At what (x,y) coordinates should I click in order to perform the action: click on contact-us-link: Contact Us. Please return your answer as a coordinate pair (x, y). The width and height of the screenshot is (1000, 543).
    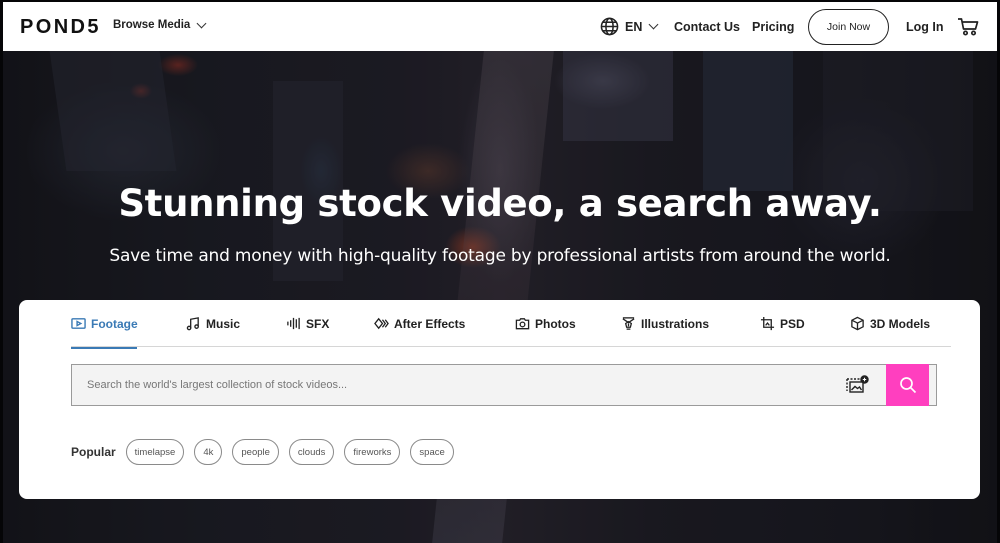
    Looking at the image, I should click on (707, 26).